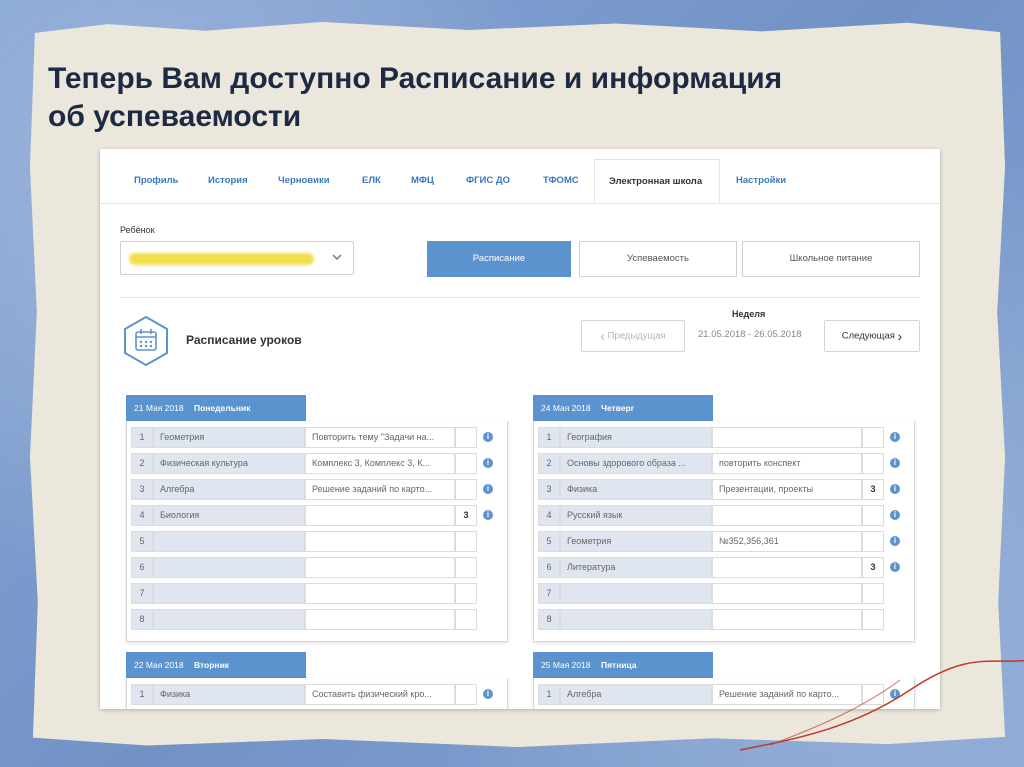 This screenshot has width=1024, height=767. Describe the element at coordinates (636, 336) in the screenshot. I see `previous-week-label: Предыдущая` at that location.